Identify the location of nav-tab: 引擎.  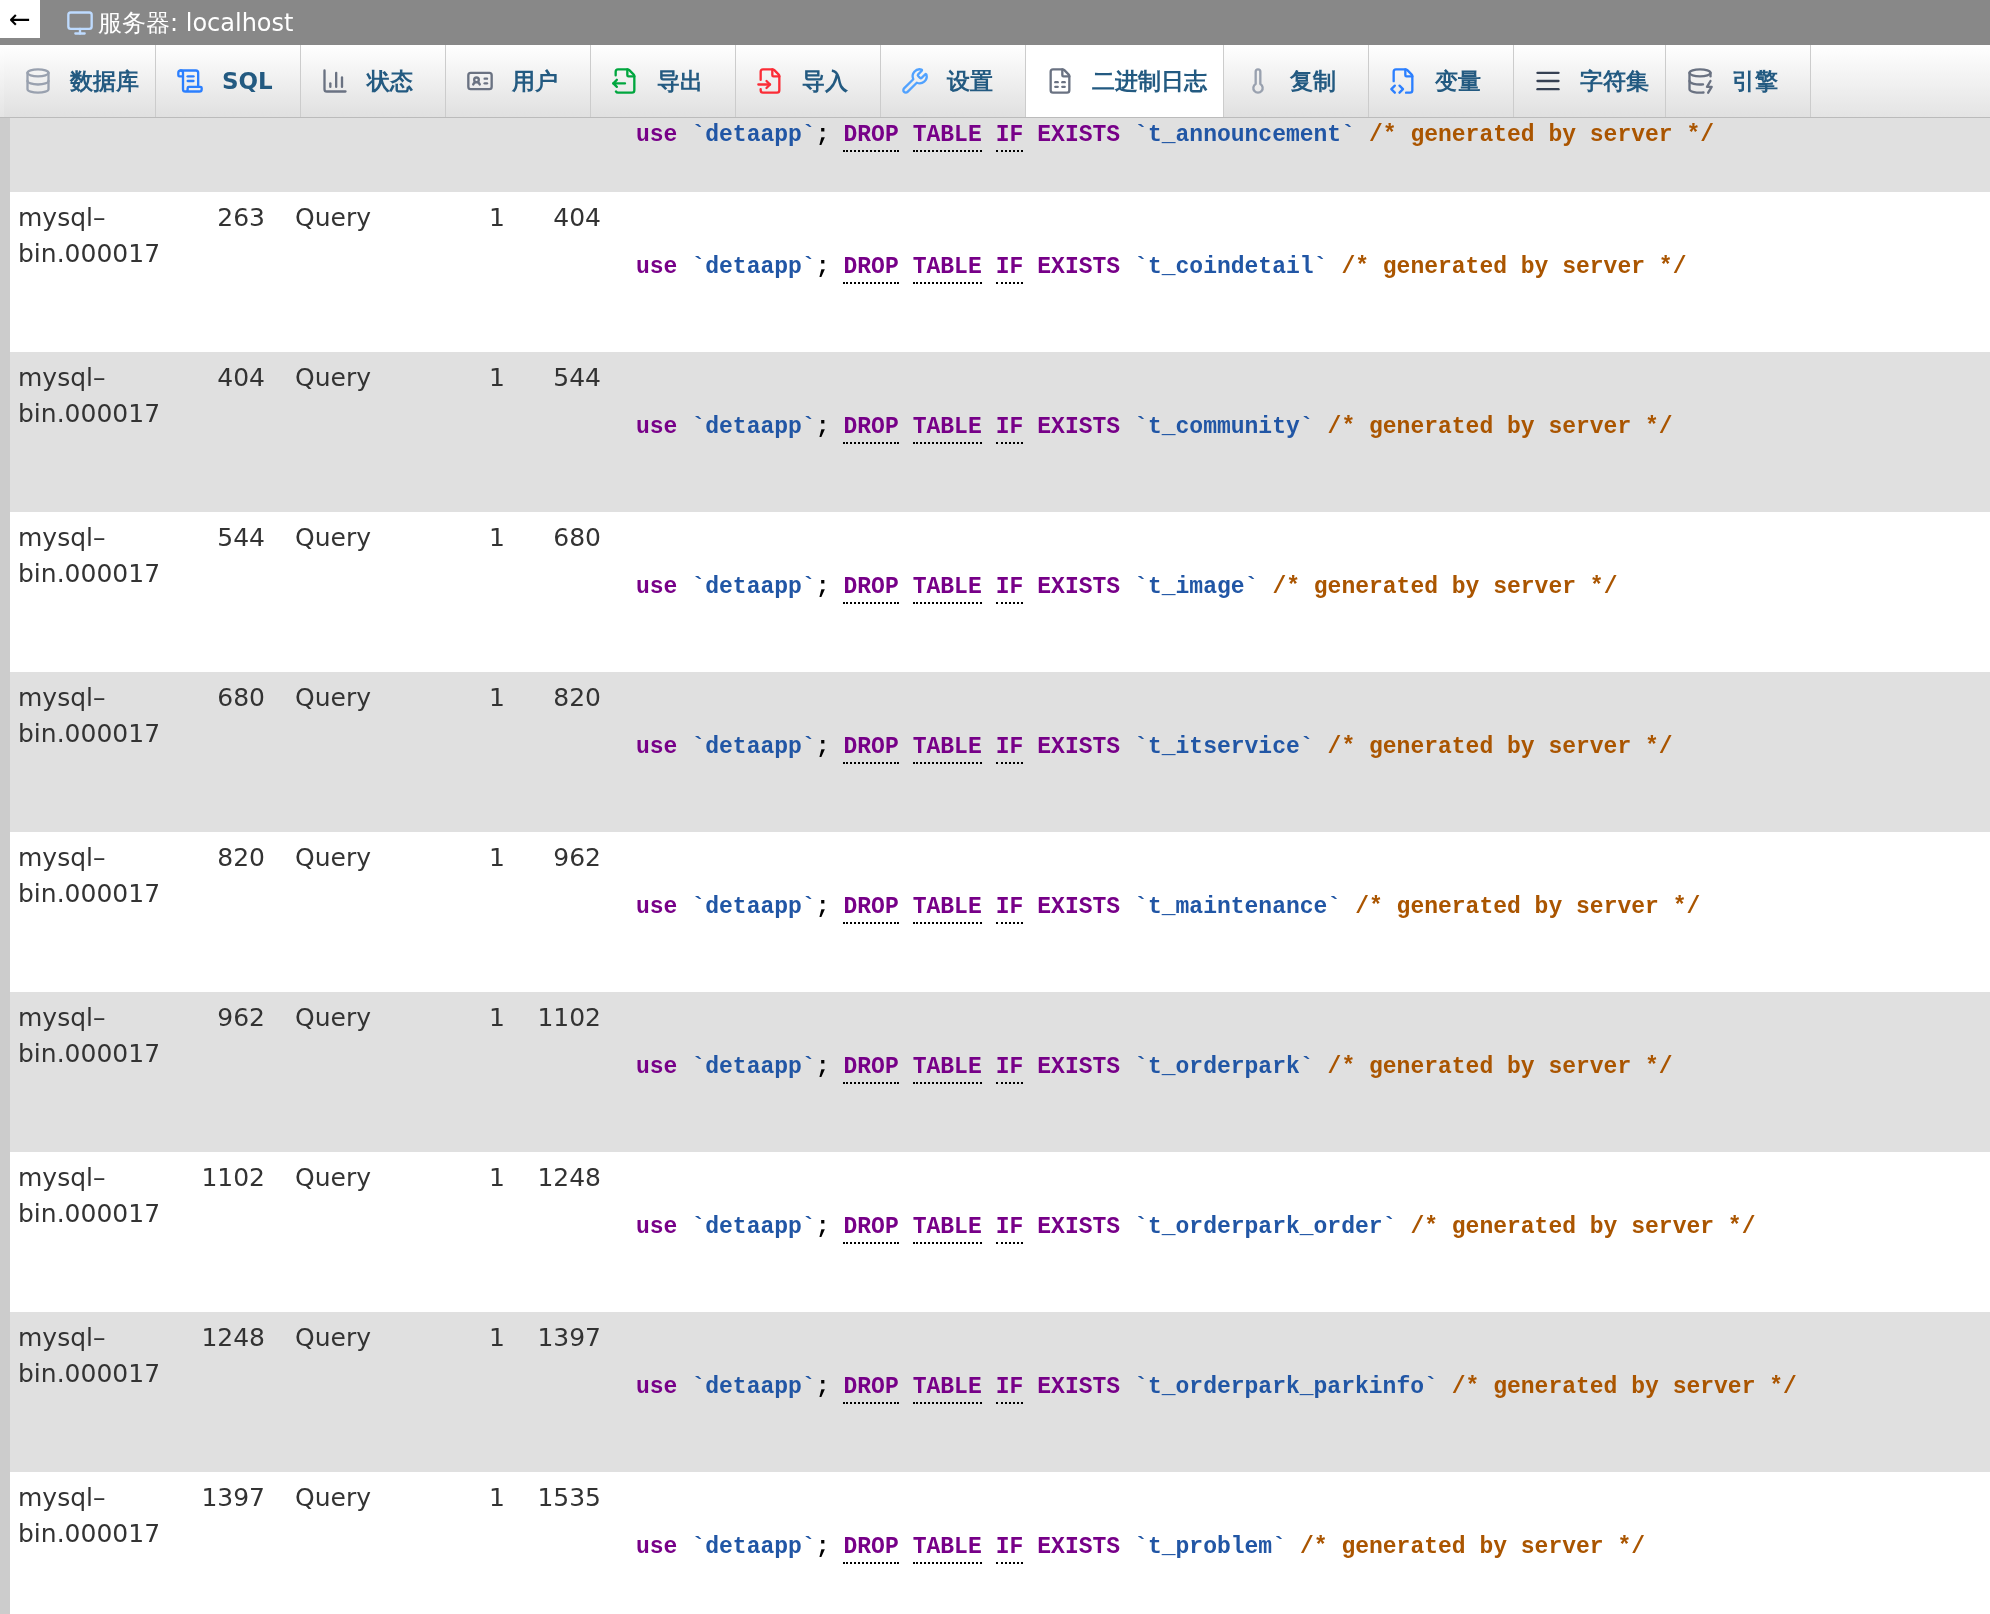
(1738, 81).